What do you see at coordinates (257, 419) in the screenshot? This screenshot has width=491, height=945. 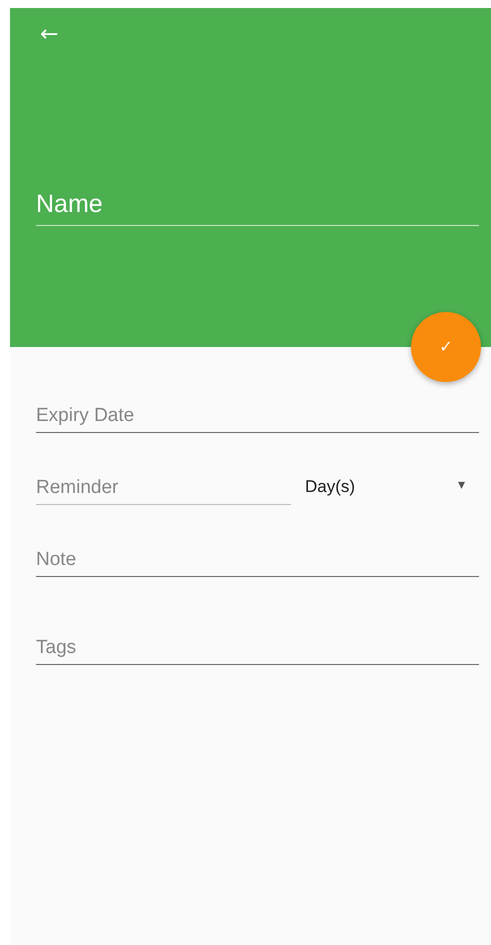 I see `text-field: Expiry Date` at bounding box center [257, 419].